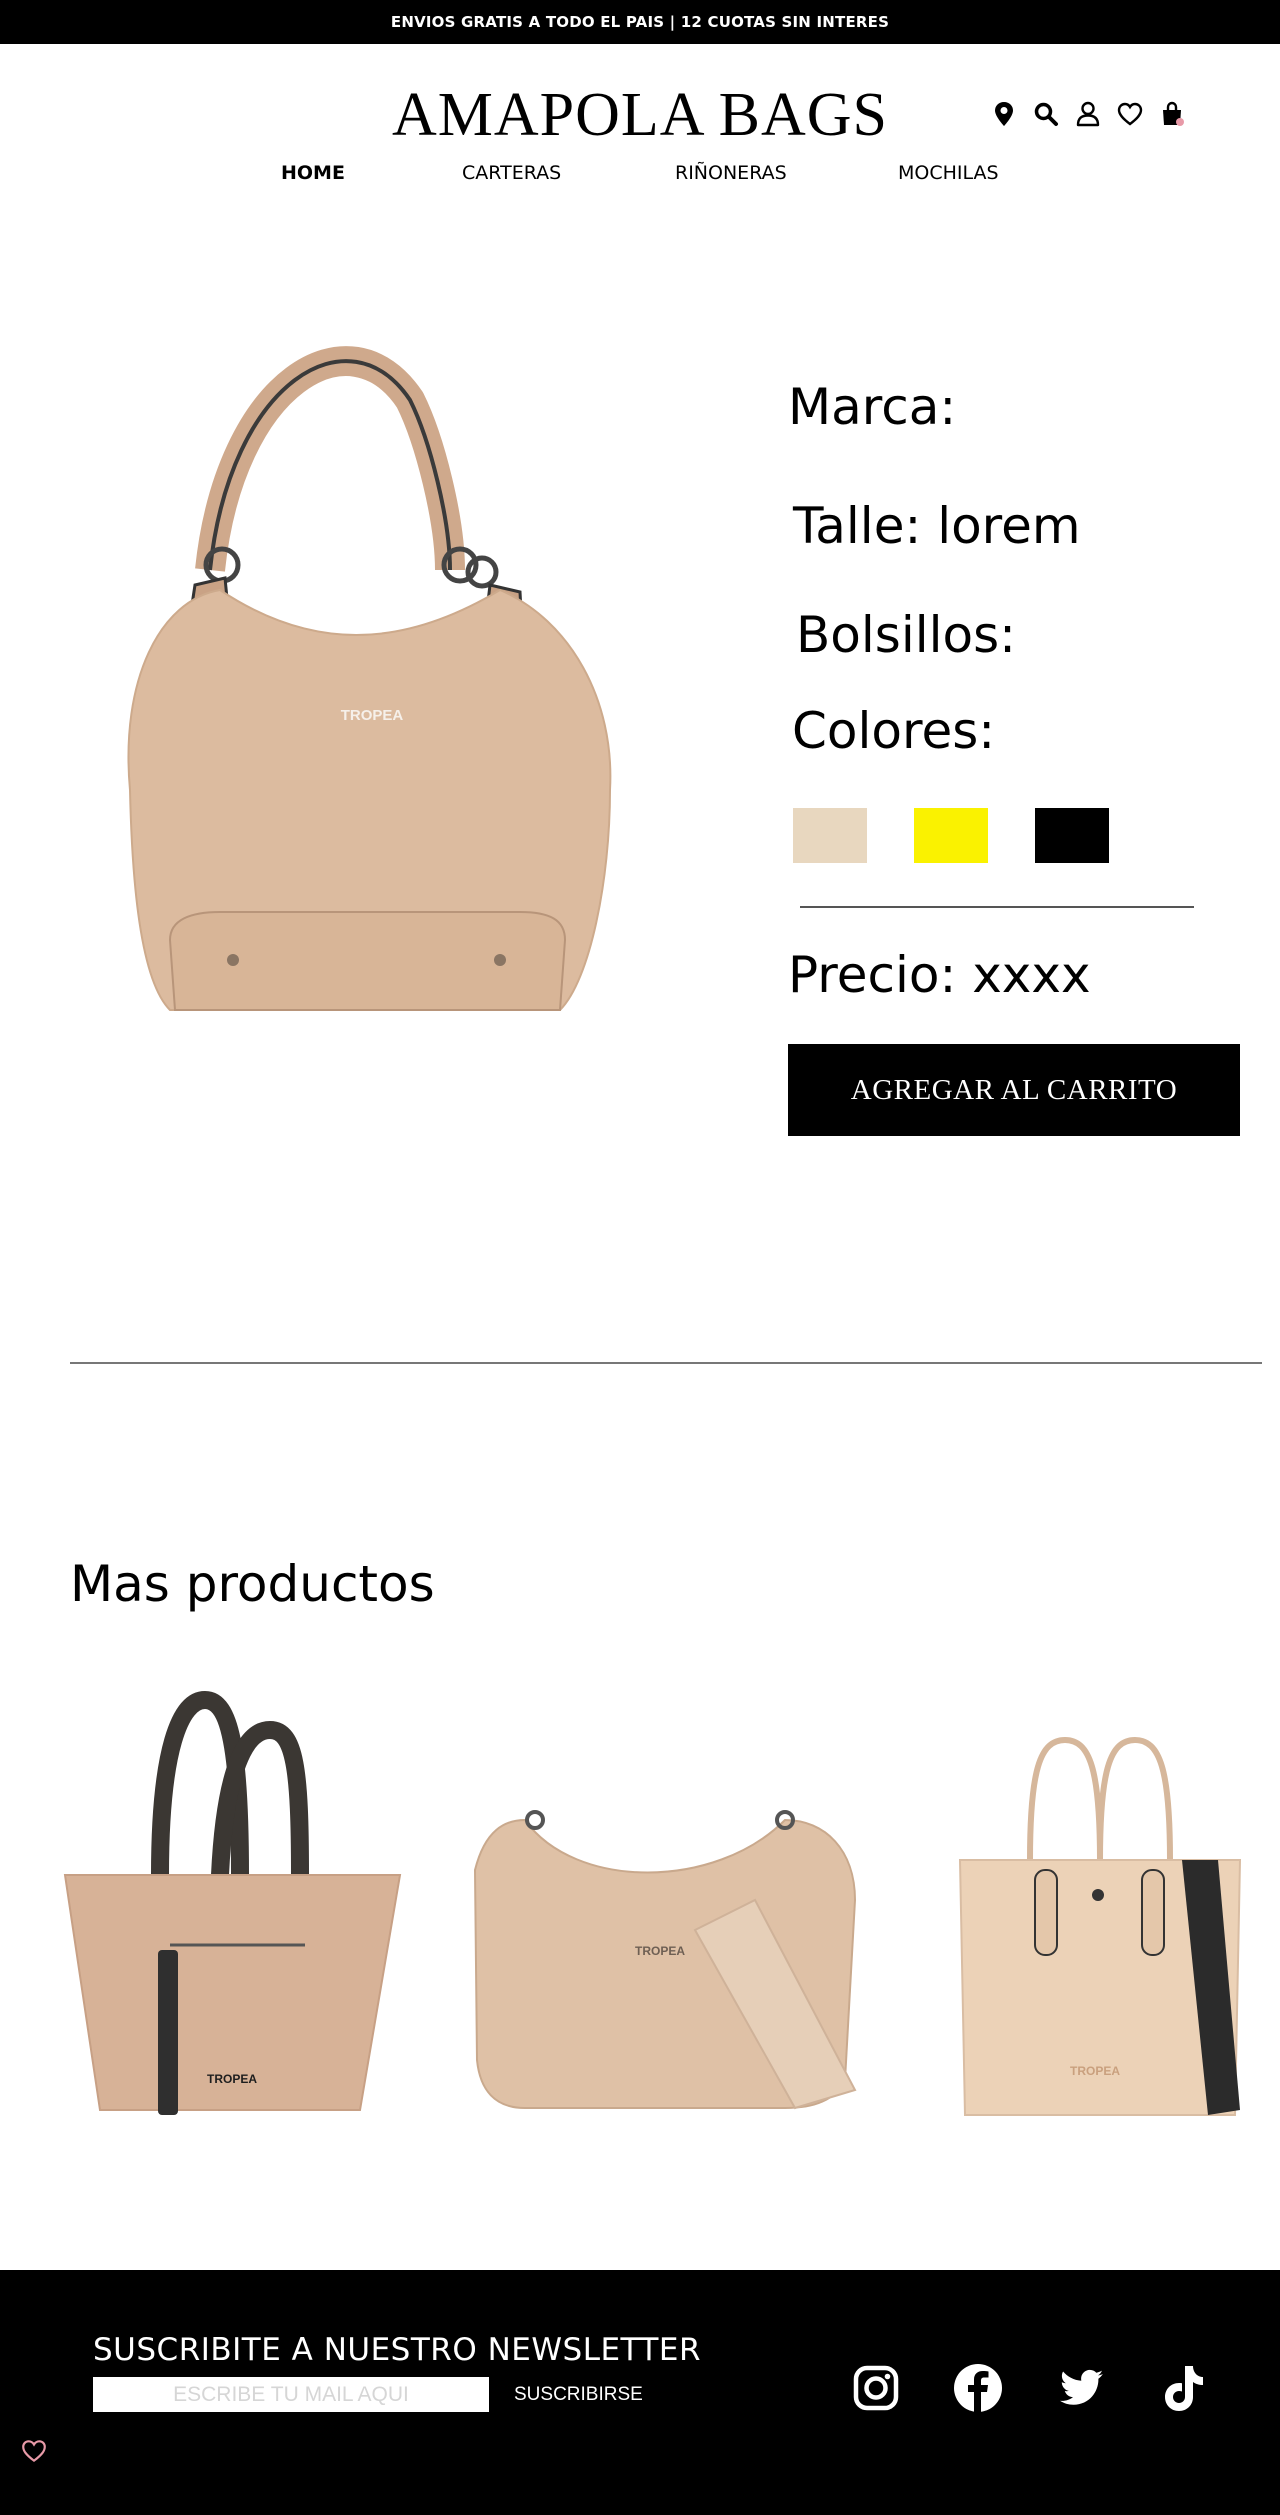 The width and height of the screenshot is (1280, 2515). What do you see at coordinates (937, 526) in the screenshot?
I see `product-size: Talle: lorem` at bounding box center [937, 526].